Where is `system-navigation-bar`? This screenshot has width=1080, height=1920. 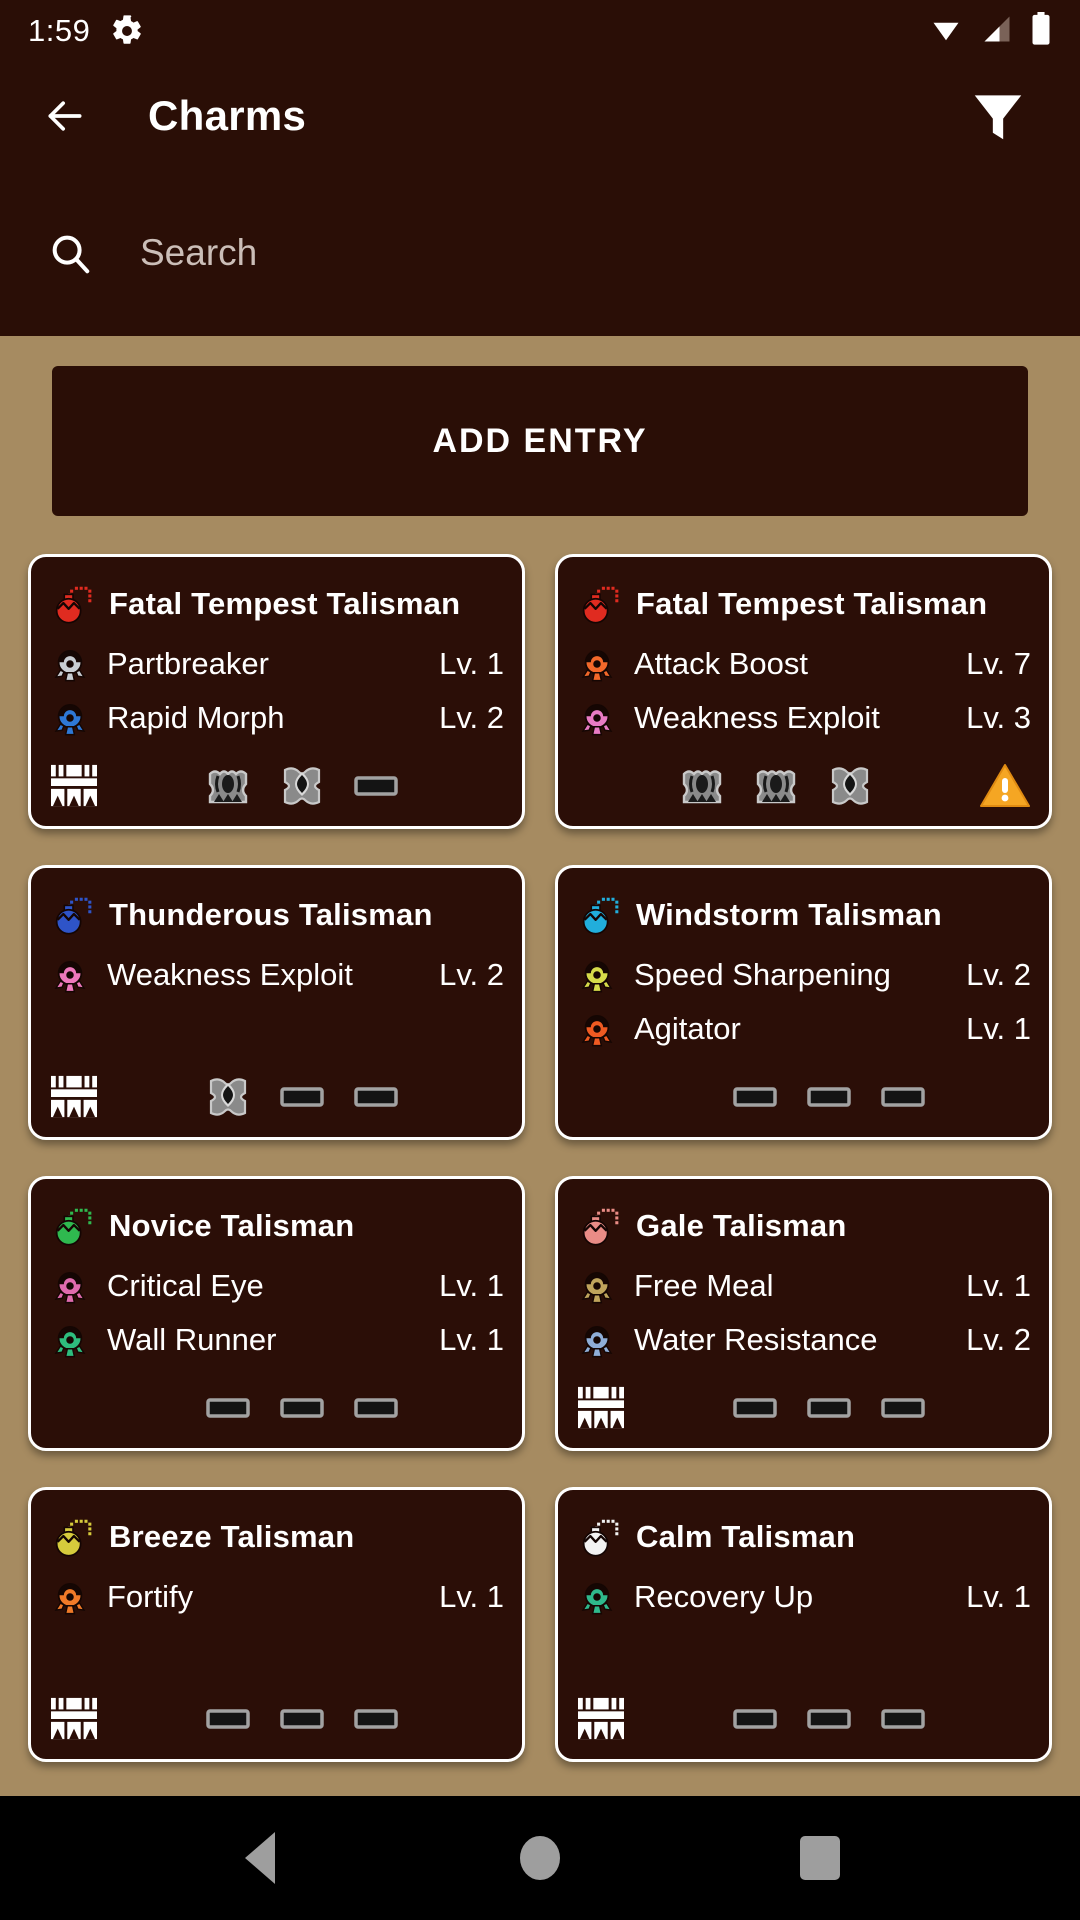
system-navigation-bar is located at coordinates (540, 1858).